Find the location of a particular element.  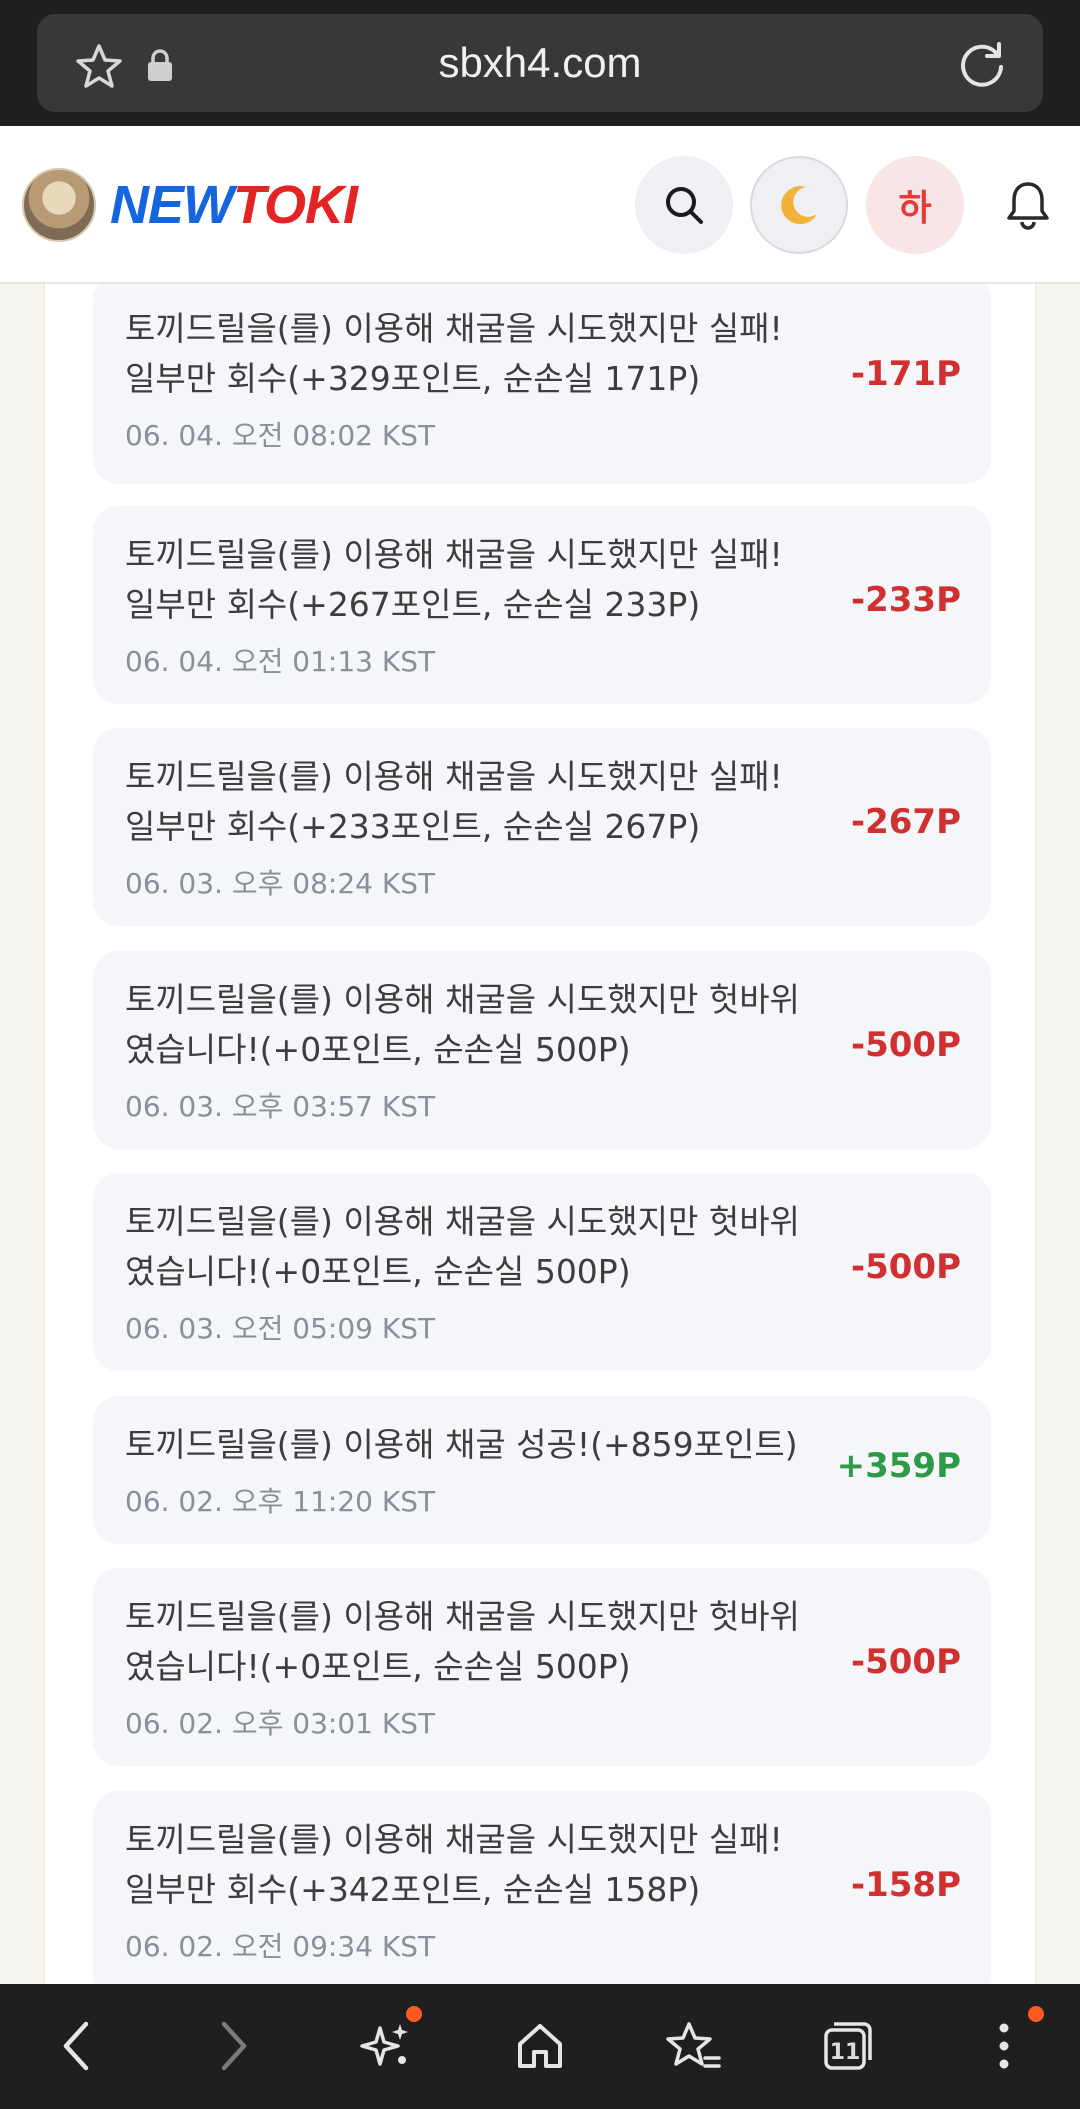

item-date: 06. 03. 오전 05:09 KST is located at coordinates (280, 1328).